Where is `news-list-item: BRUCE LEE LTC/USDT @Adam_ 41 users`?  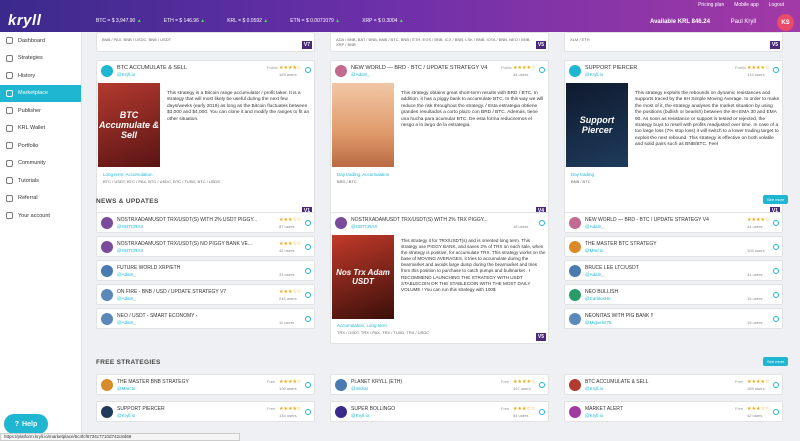
news-list-item: BRUCE LEE LTC/USDT @Adam_ 41 users is located at coordinates (673, 270).